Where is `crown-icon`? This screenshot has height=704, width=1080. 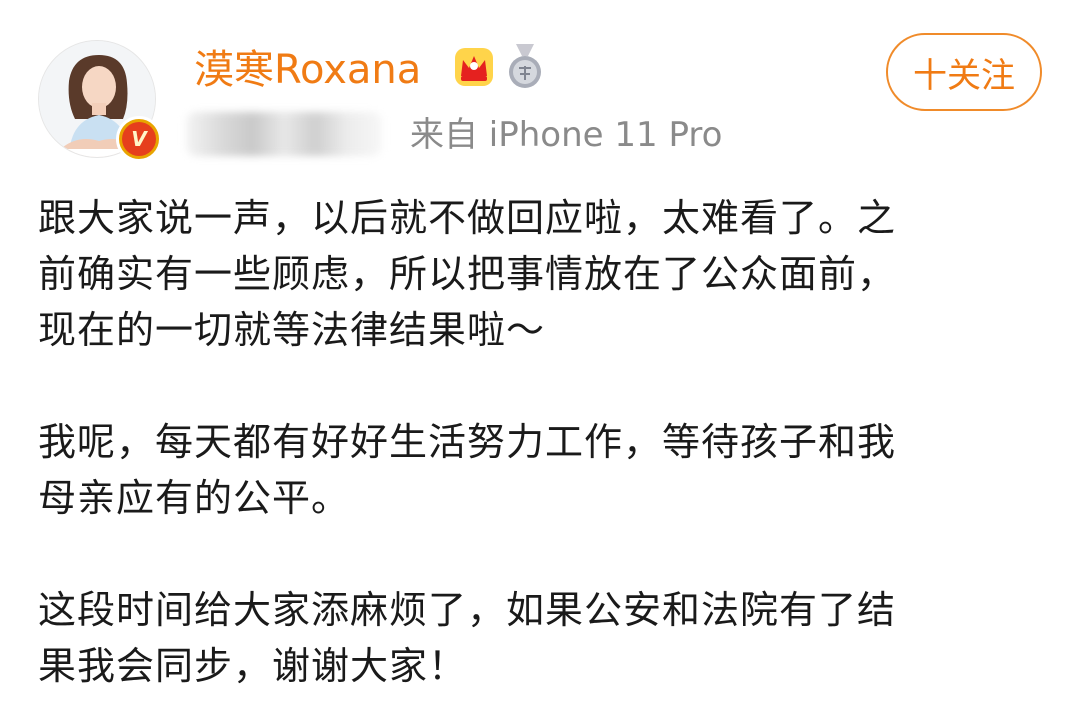 crown-icon is located at coordinates (474, 67).